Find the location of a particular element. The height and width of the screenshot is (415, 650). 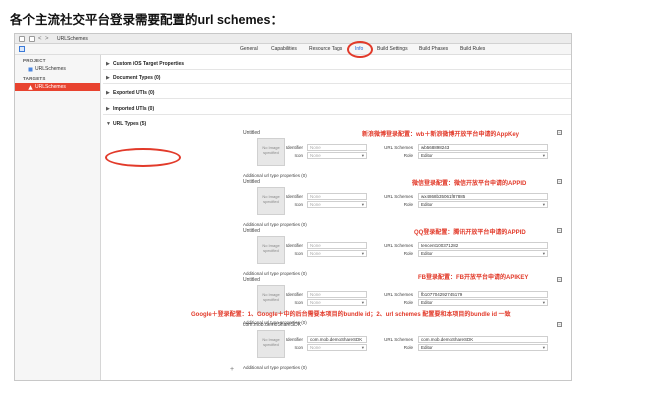

project-navigator-toggle is located at coordinates (22, 49).